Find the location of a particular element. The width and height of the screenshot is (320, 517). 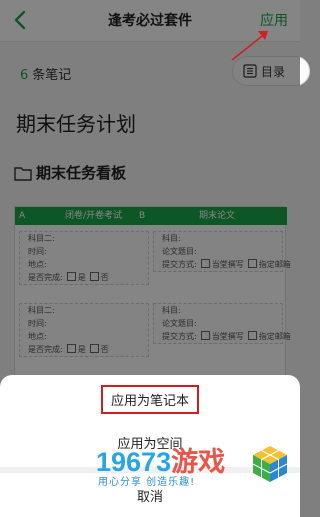

apply-as-notebook-label: 应用为笔记本 is located at coordinates (149, 399).